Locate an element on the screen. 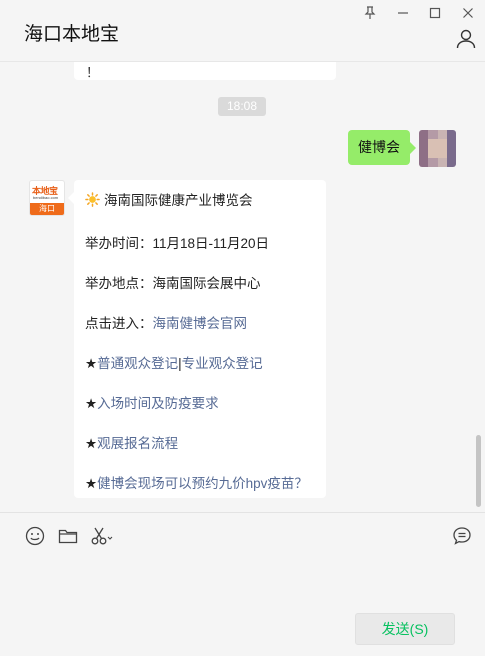  hpv-vaccine-line: ★健博会现场可以预约九价hpv疫苗？ is located at coordinates (196, 482).